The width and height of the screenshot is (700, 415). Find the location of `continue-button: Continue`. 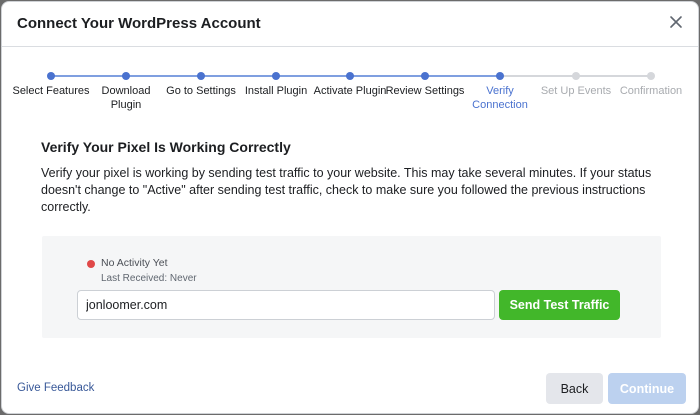

continue-button: Continue is located at coordinates (647, 388).